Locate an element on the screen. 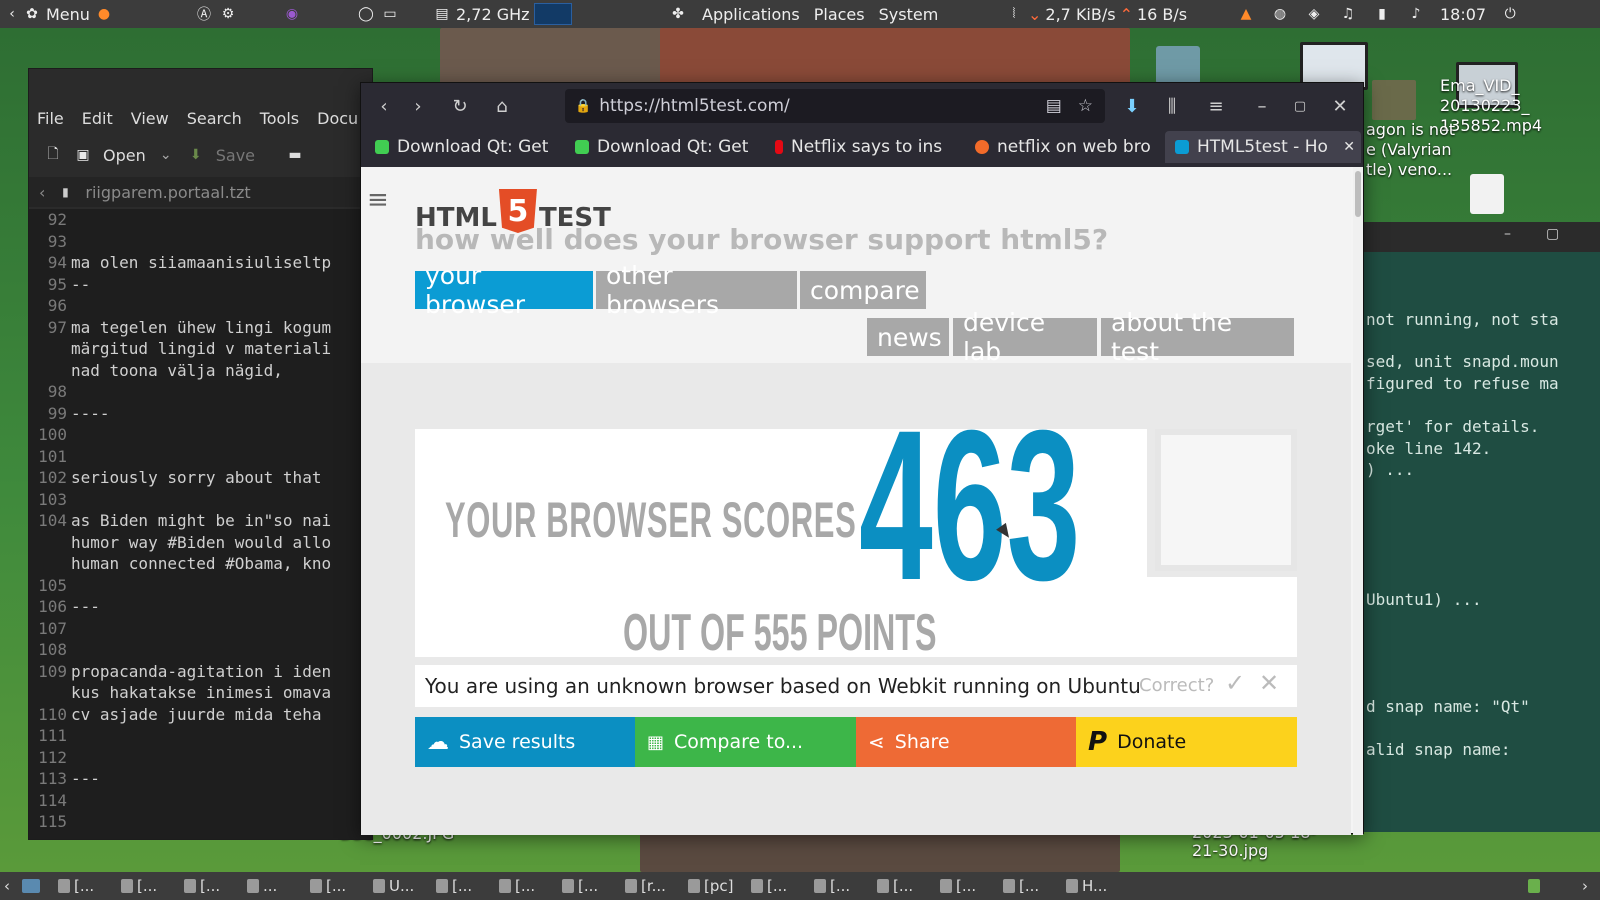 Image resolution: width=1600 pixels, height=900 pixels. reader-view-icon: ▤ is located at coordinates (1054, 106).